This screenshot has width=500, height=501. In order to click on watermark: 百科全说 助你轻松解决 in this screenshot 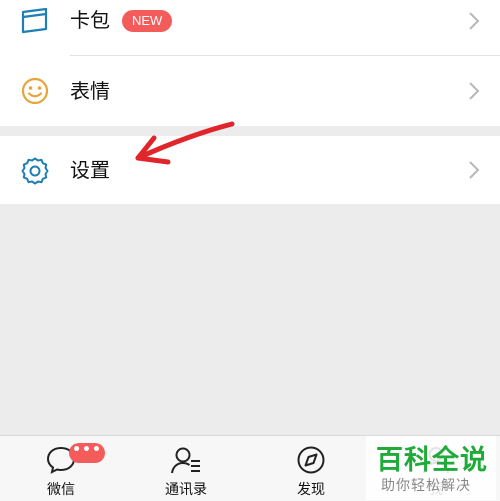, I will do `click(431, 468)`.